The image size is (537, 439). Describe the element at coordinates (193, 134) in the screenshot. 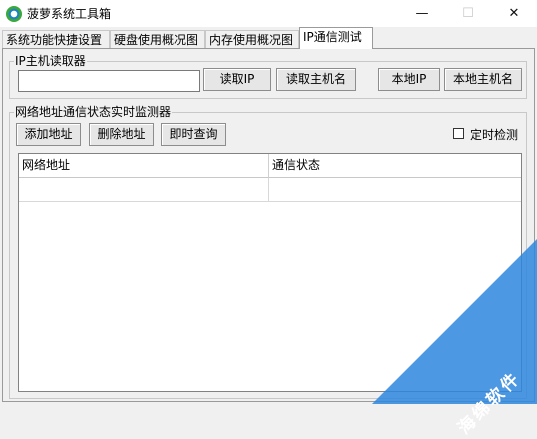

I see `query-now-button: 即时查询` at that location.